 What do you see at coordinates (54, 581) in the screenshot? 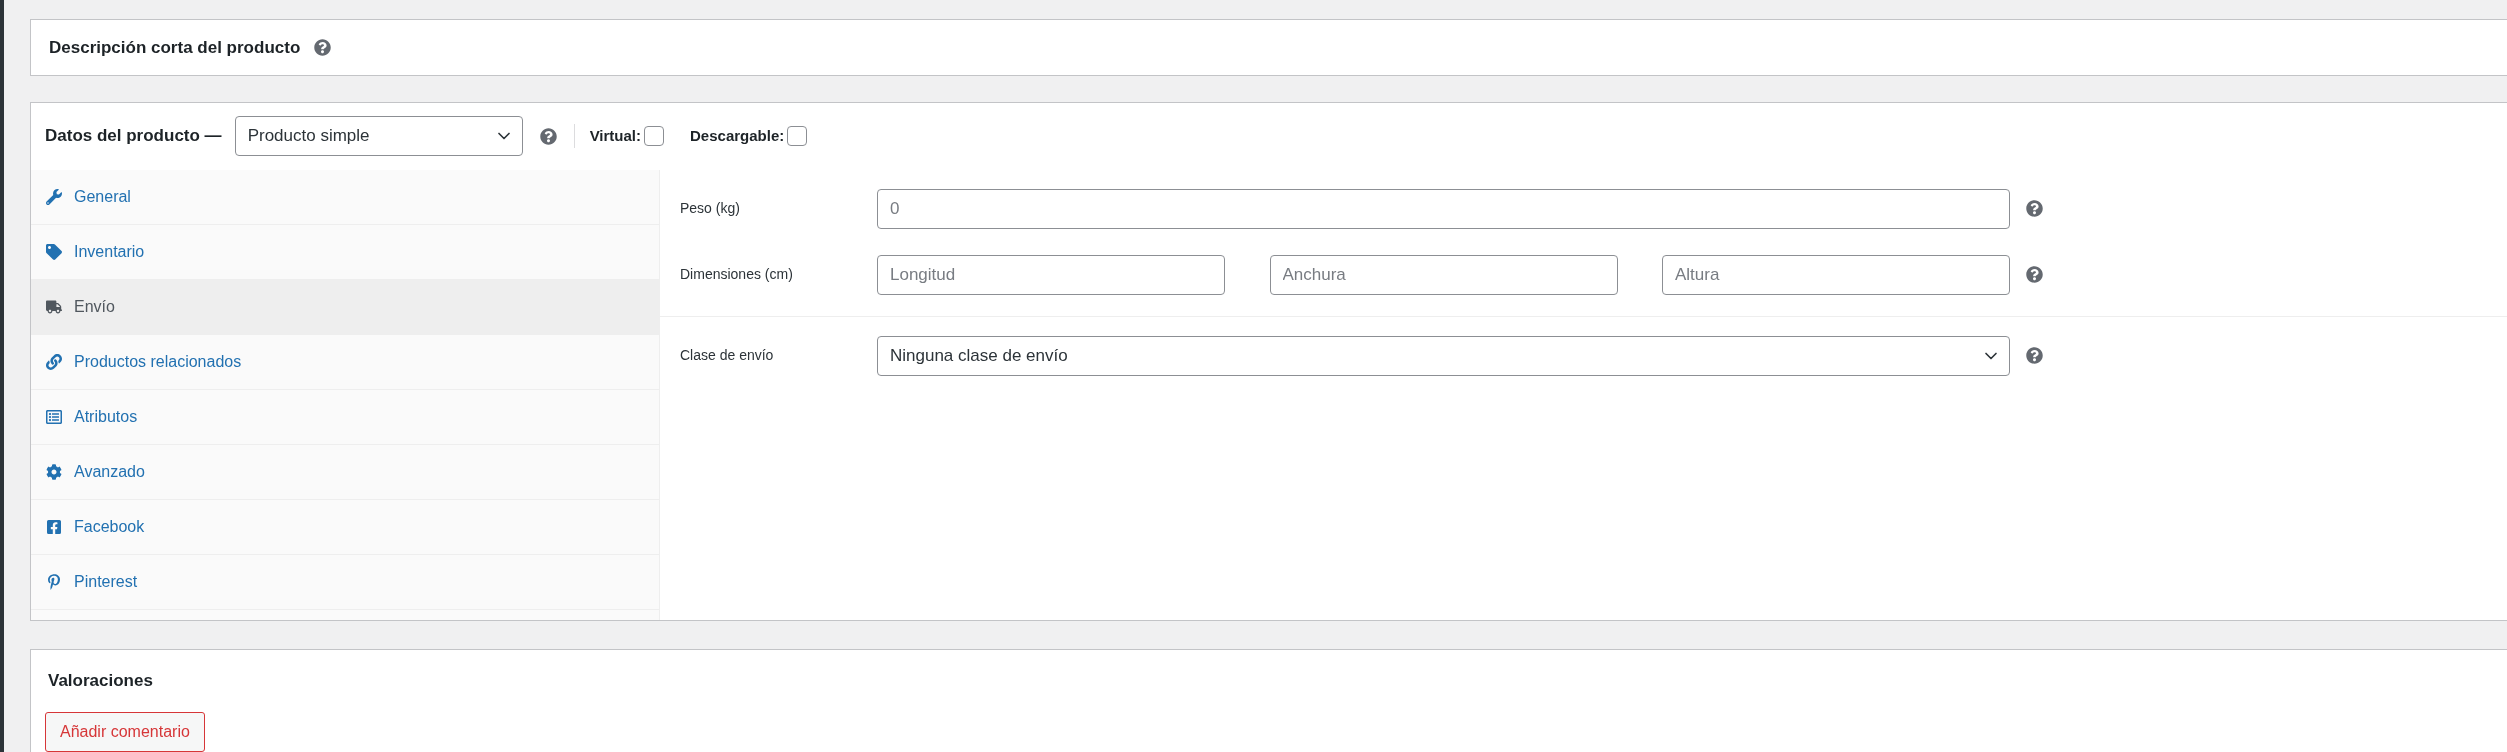
I see `pinterest-icon` at bounding box center [54, 581].